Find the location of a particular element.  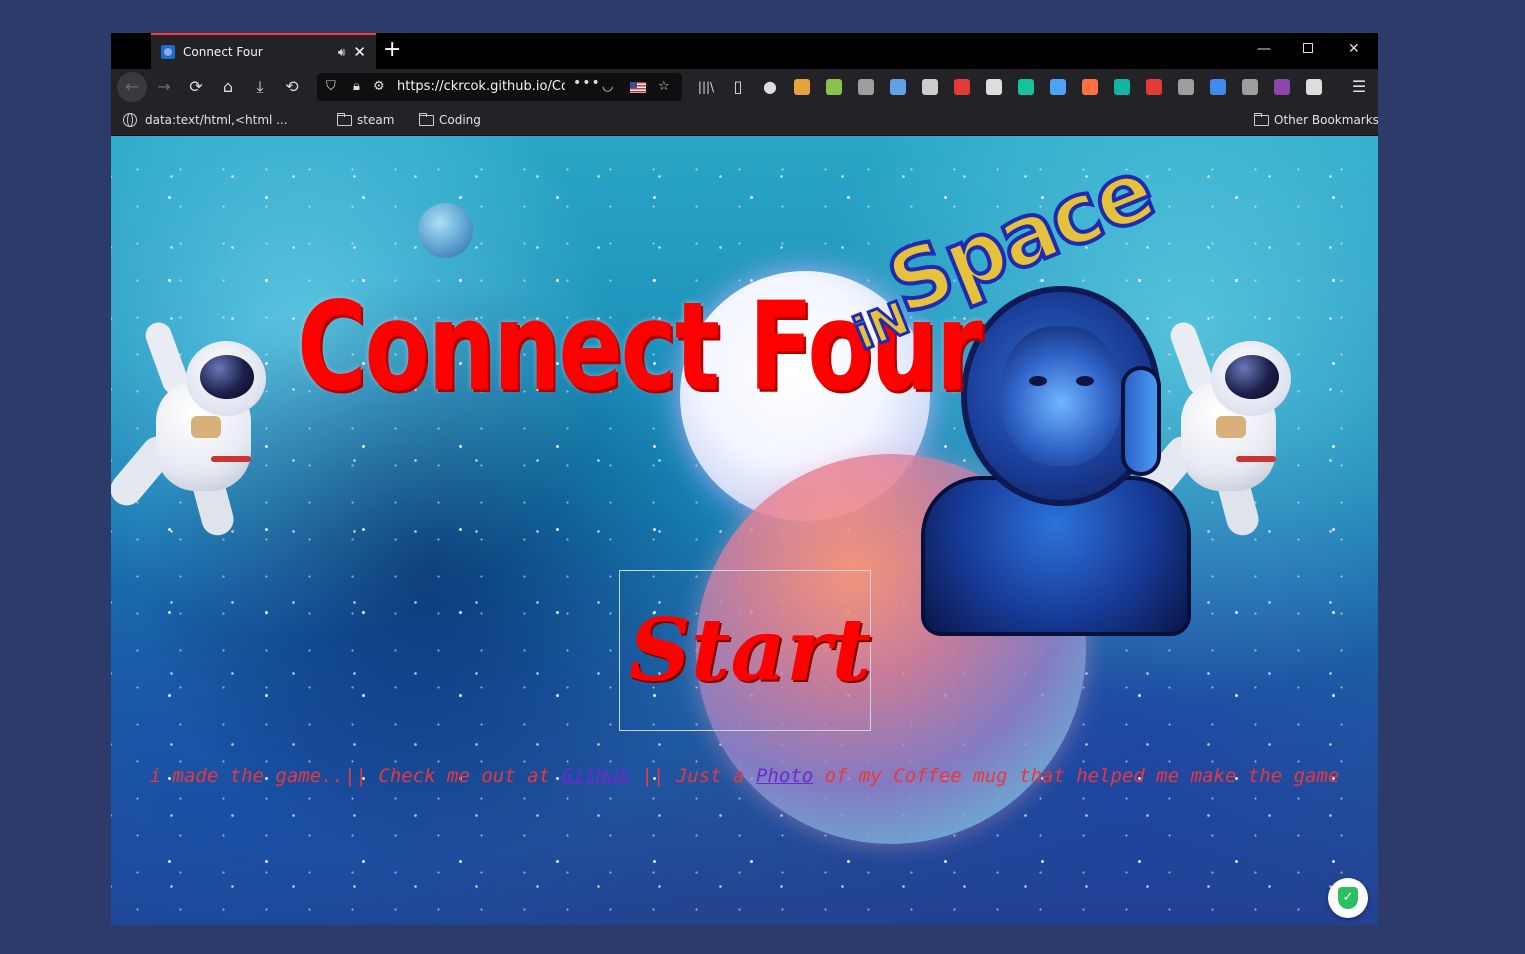

tab-strip: Connect Four 🔊︎ ✕ + — ✕ is located at coordinates (744, 51).